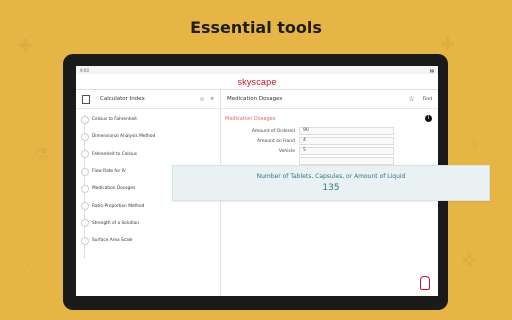 The image size is (512, 320). What do you see at coordinates (276, 141) in the screenshot?
I see `field-label: Amount on Hand` at bounding box center [276, 141].